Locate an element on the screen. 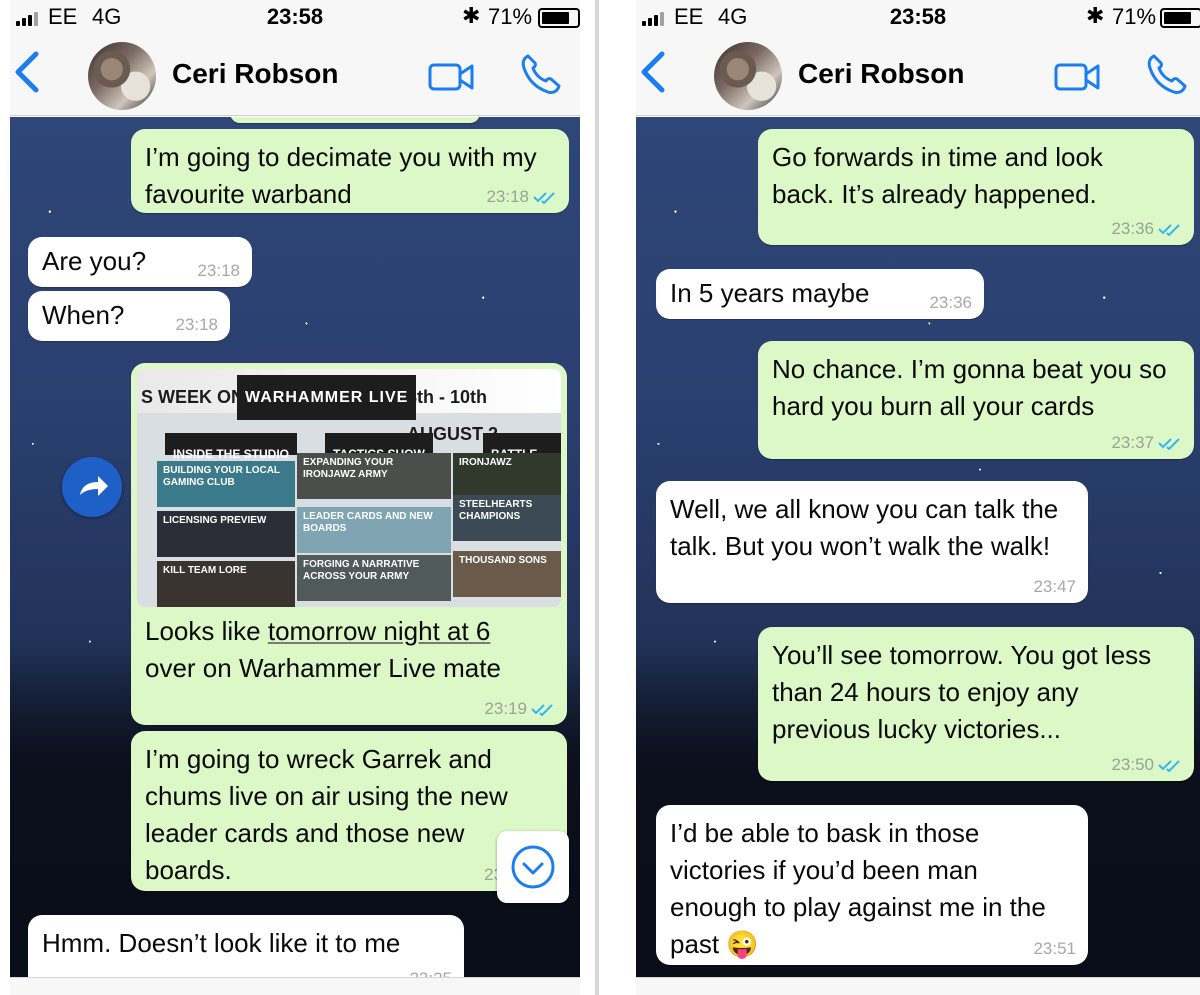  forward-button is located at coordinates (92, 487).